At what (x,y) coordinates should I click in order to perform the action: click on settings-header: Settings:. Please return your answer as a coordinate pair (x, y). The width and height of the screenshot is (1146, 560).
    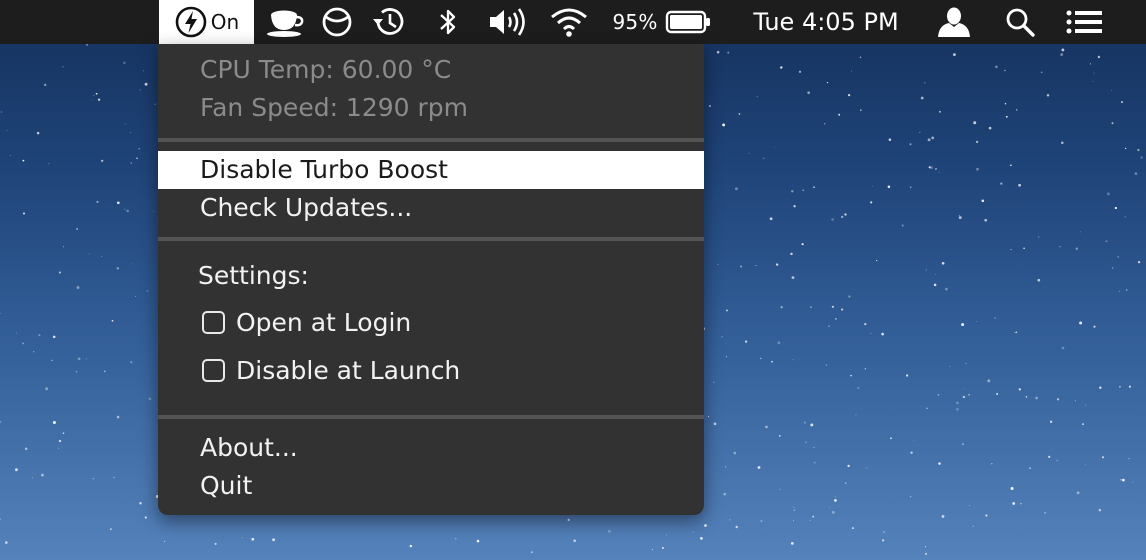
    Looking at the image, I should click on (253, 275).